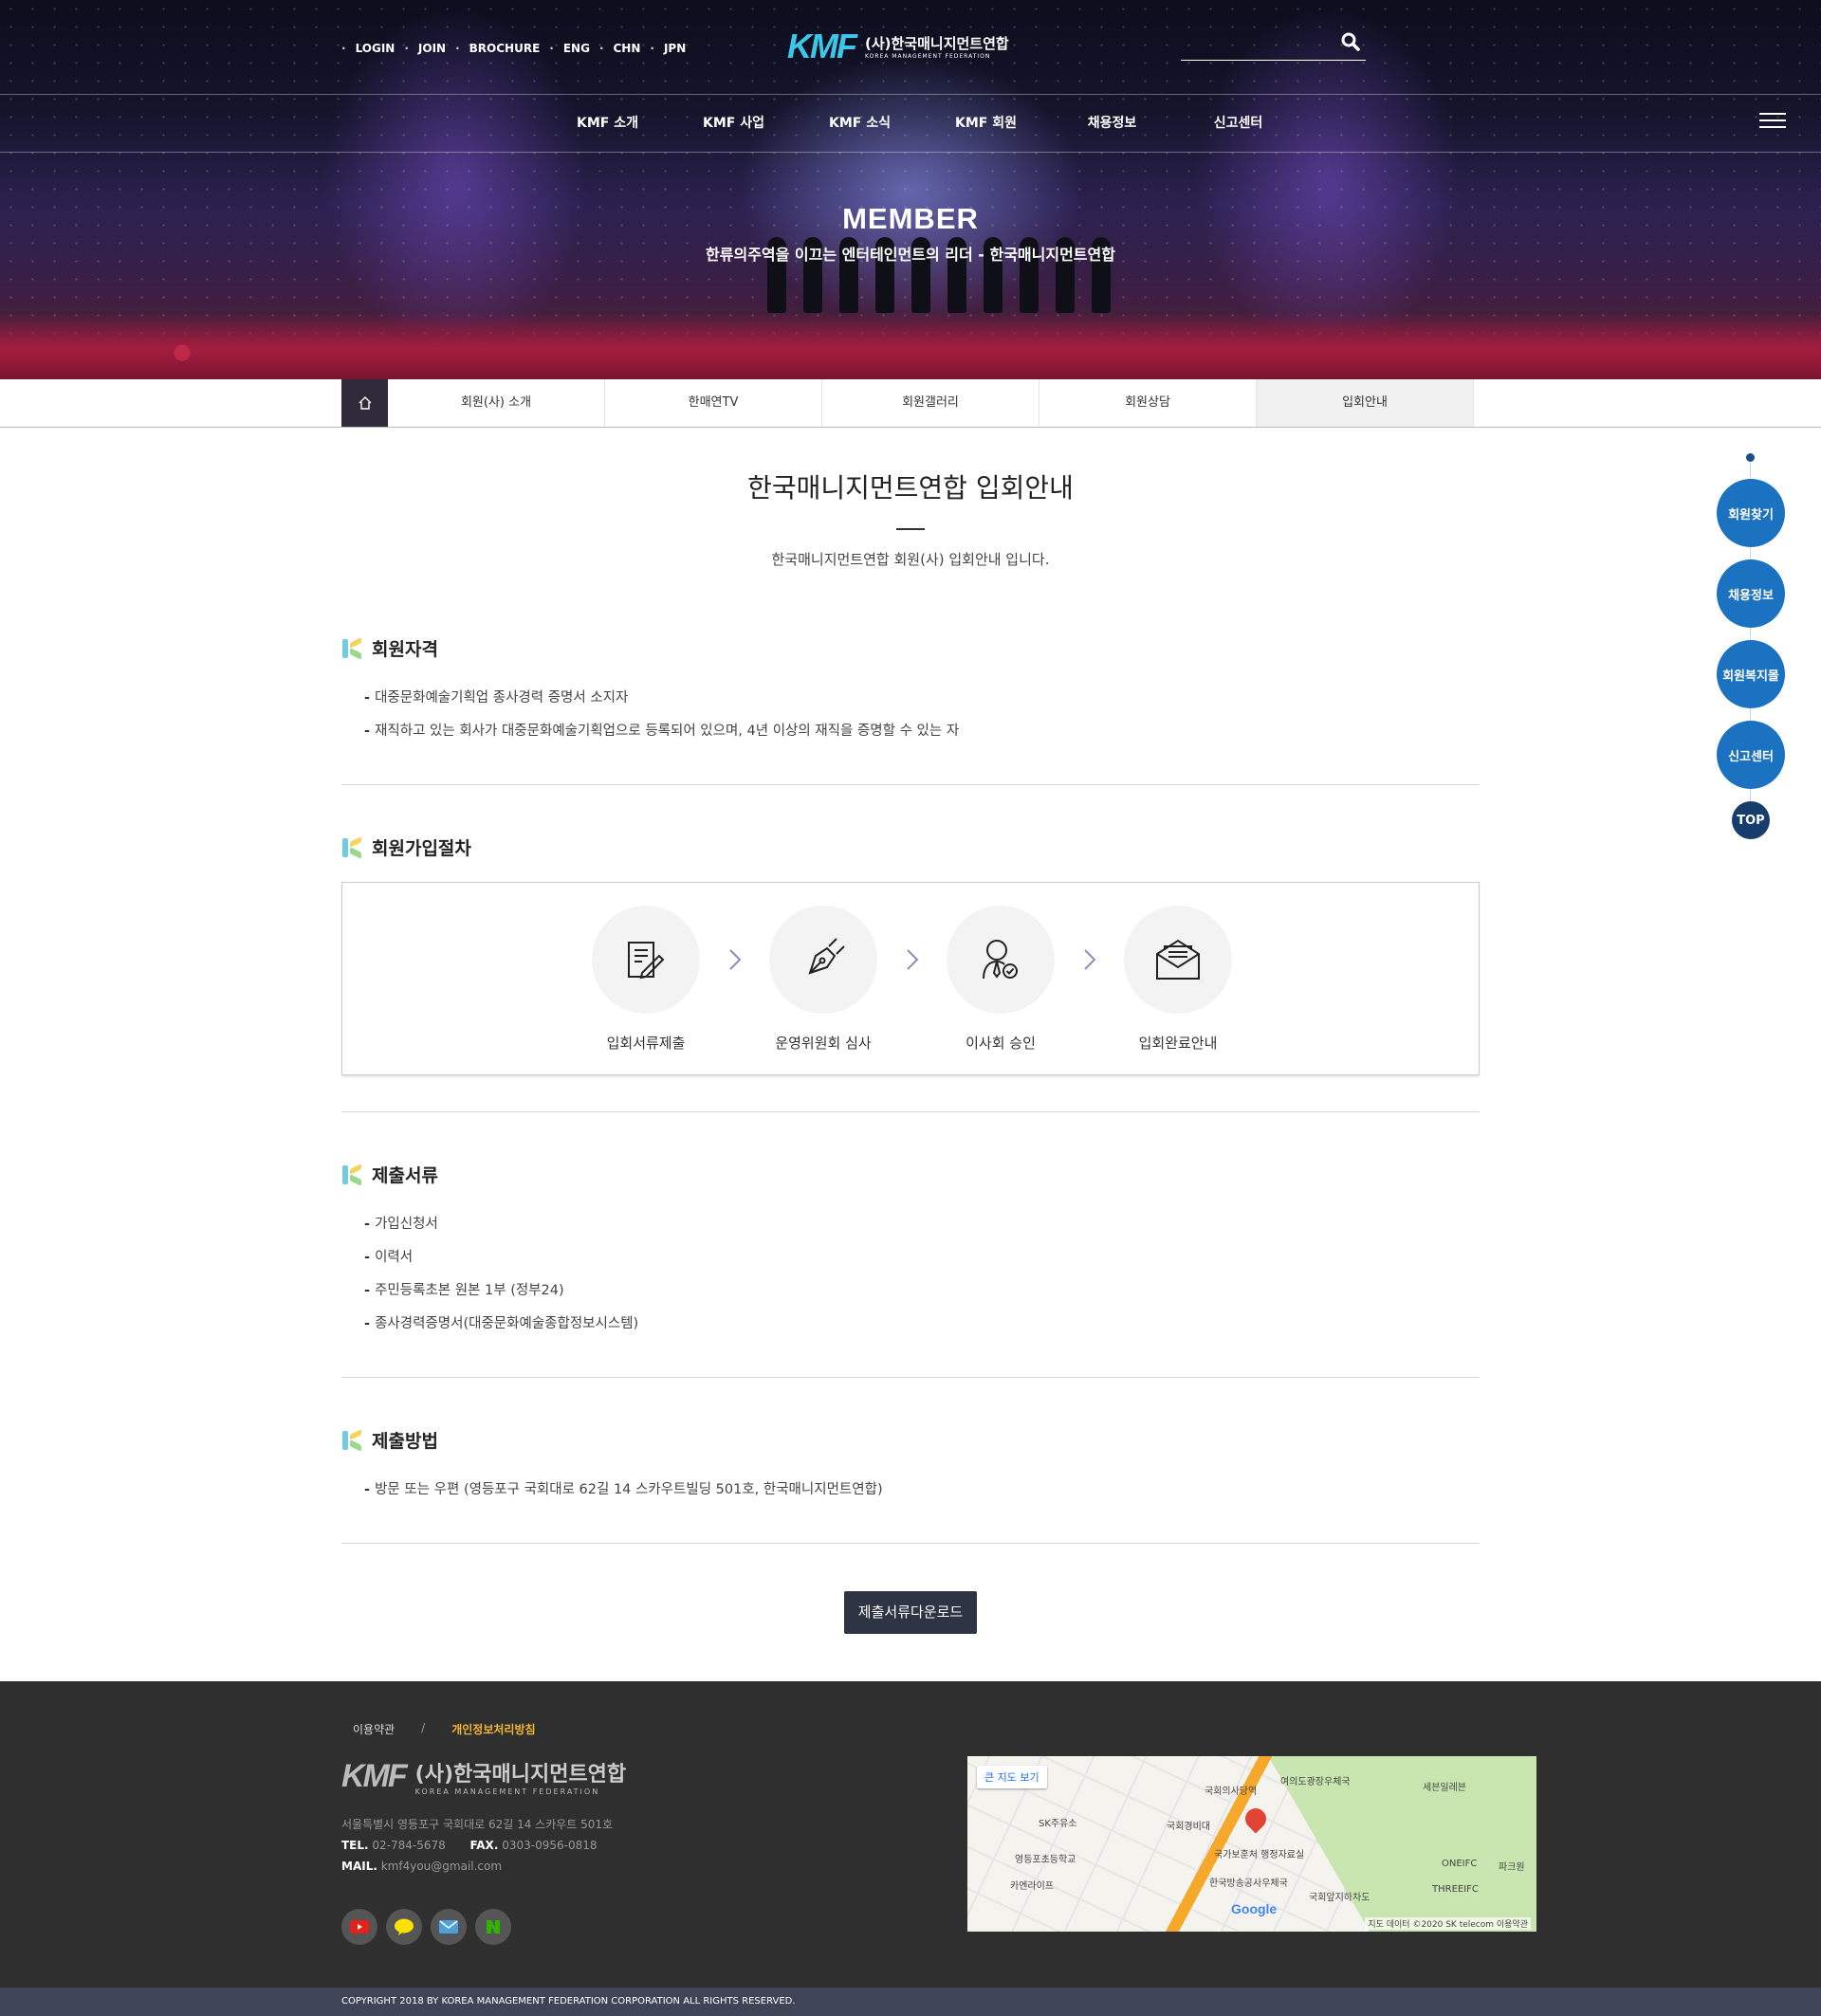 The image size is (1821, 2016). I want to click on flower-decoration, so click(910, 346).